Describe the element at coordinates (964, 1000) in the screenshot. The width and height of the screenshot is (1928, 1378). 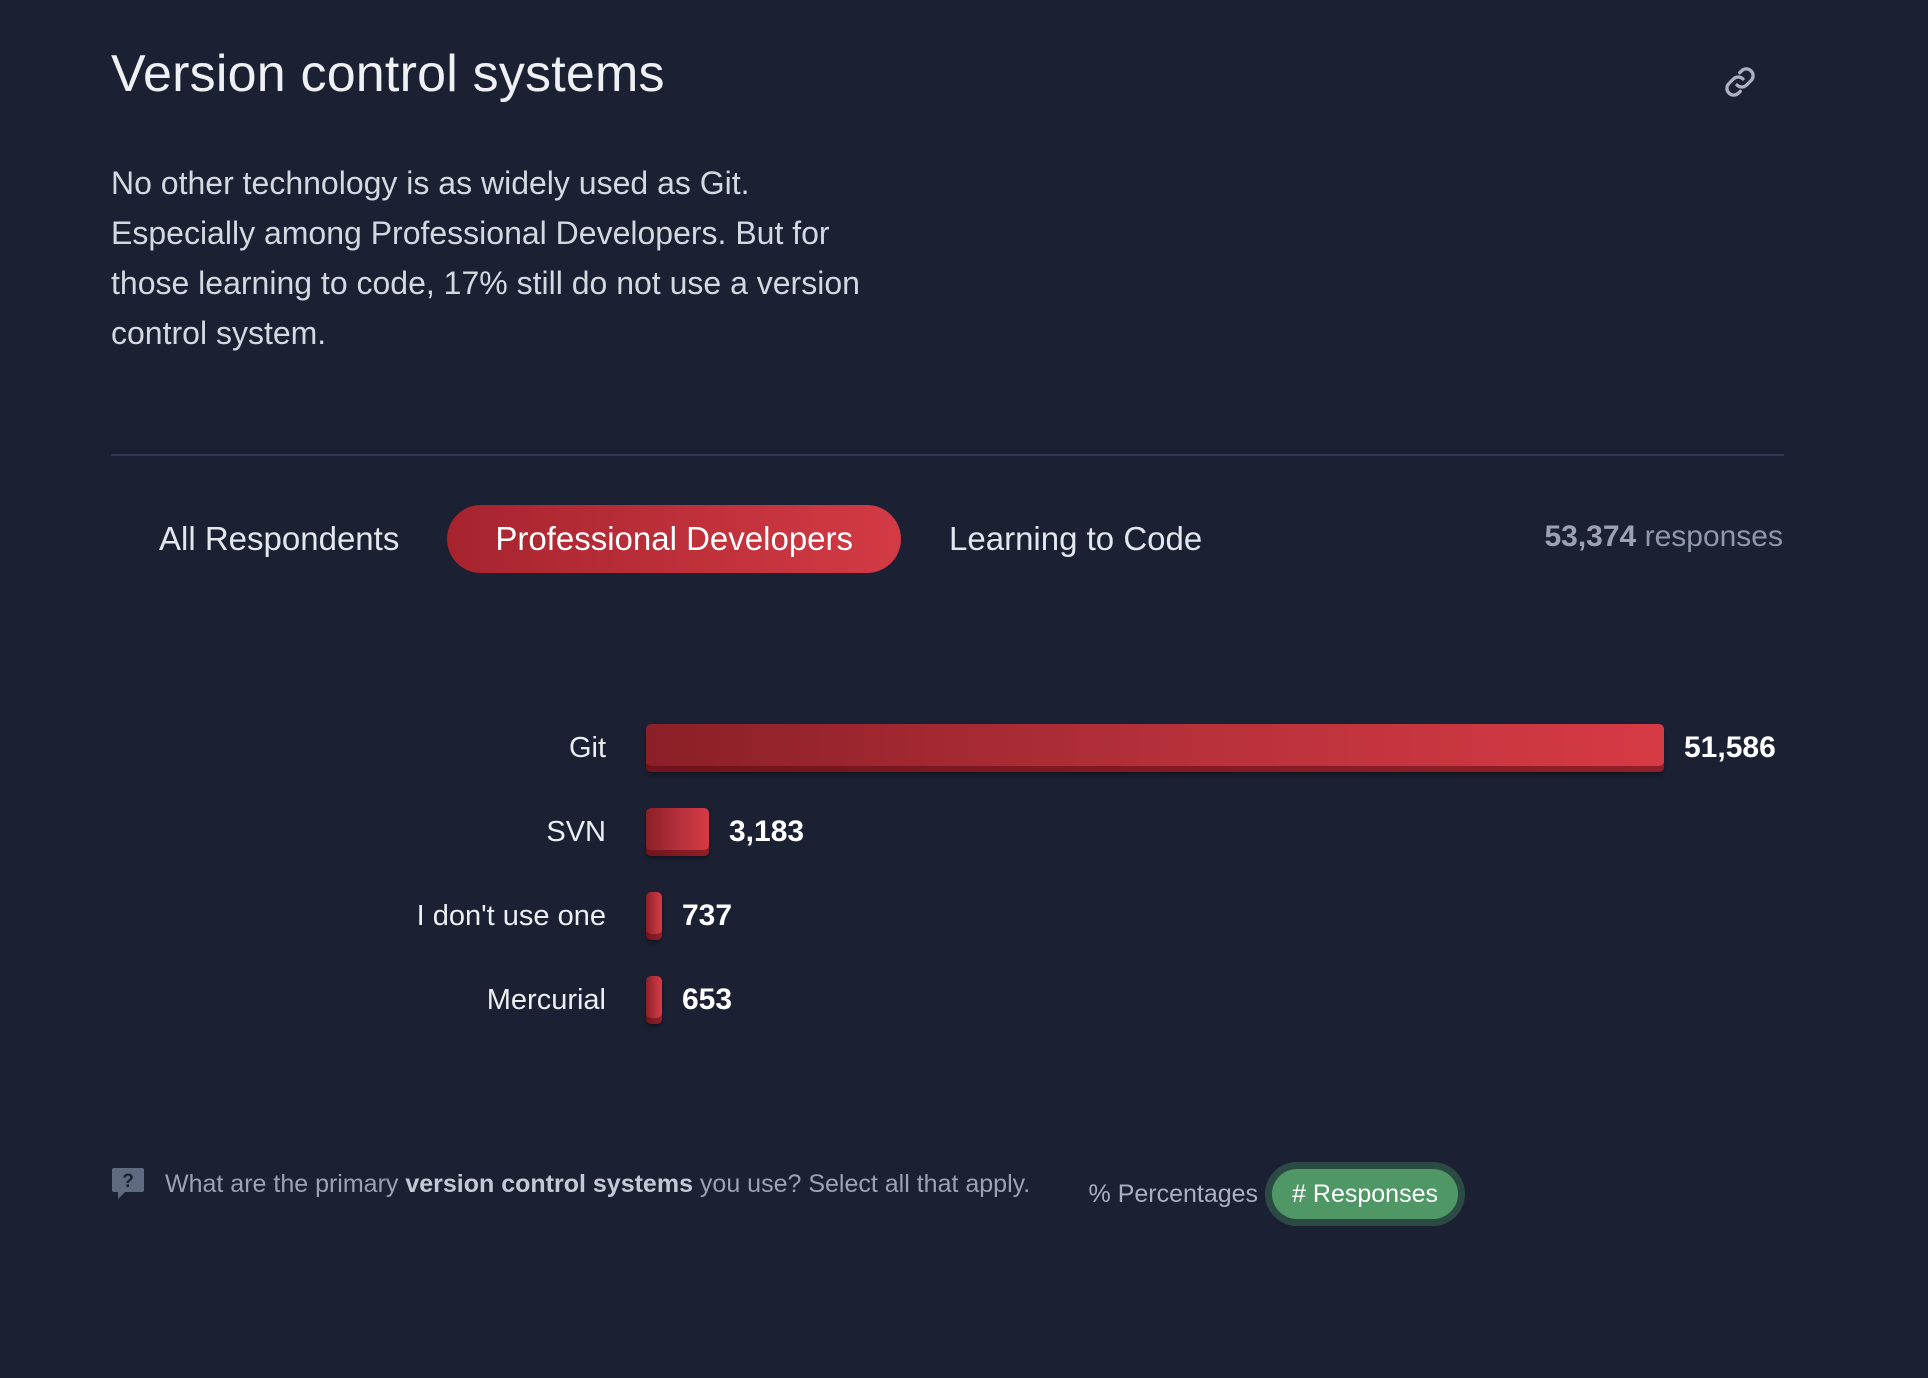
I see `chart-row: Mercurial 653` at that location.